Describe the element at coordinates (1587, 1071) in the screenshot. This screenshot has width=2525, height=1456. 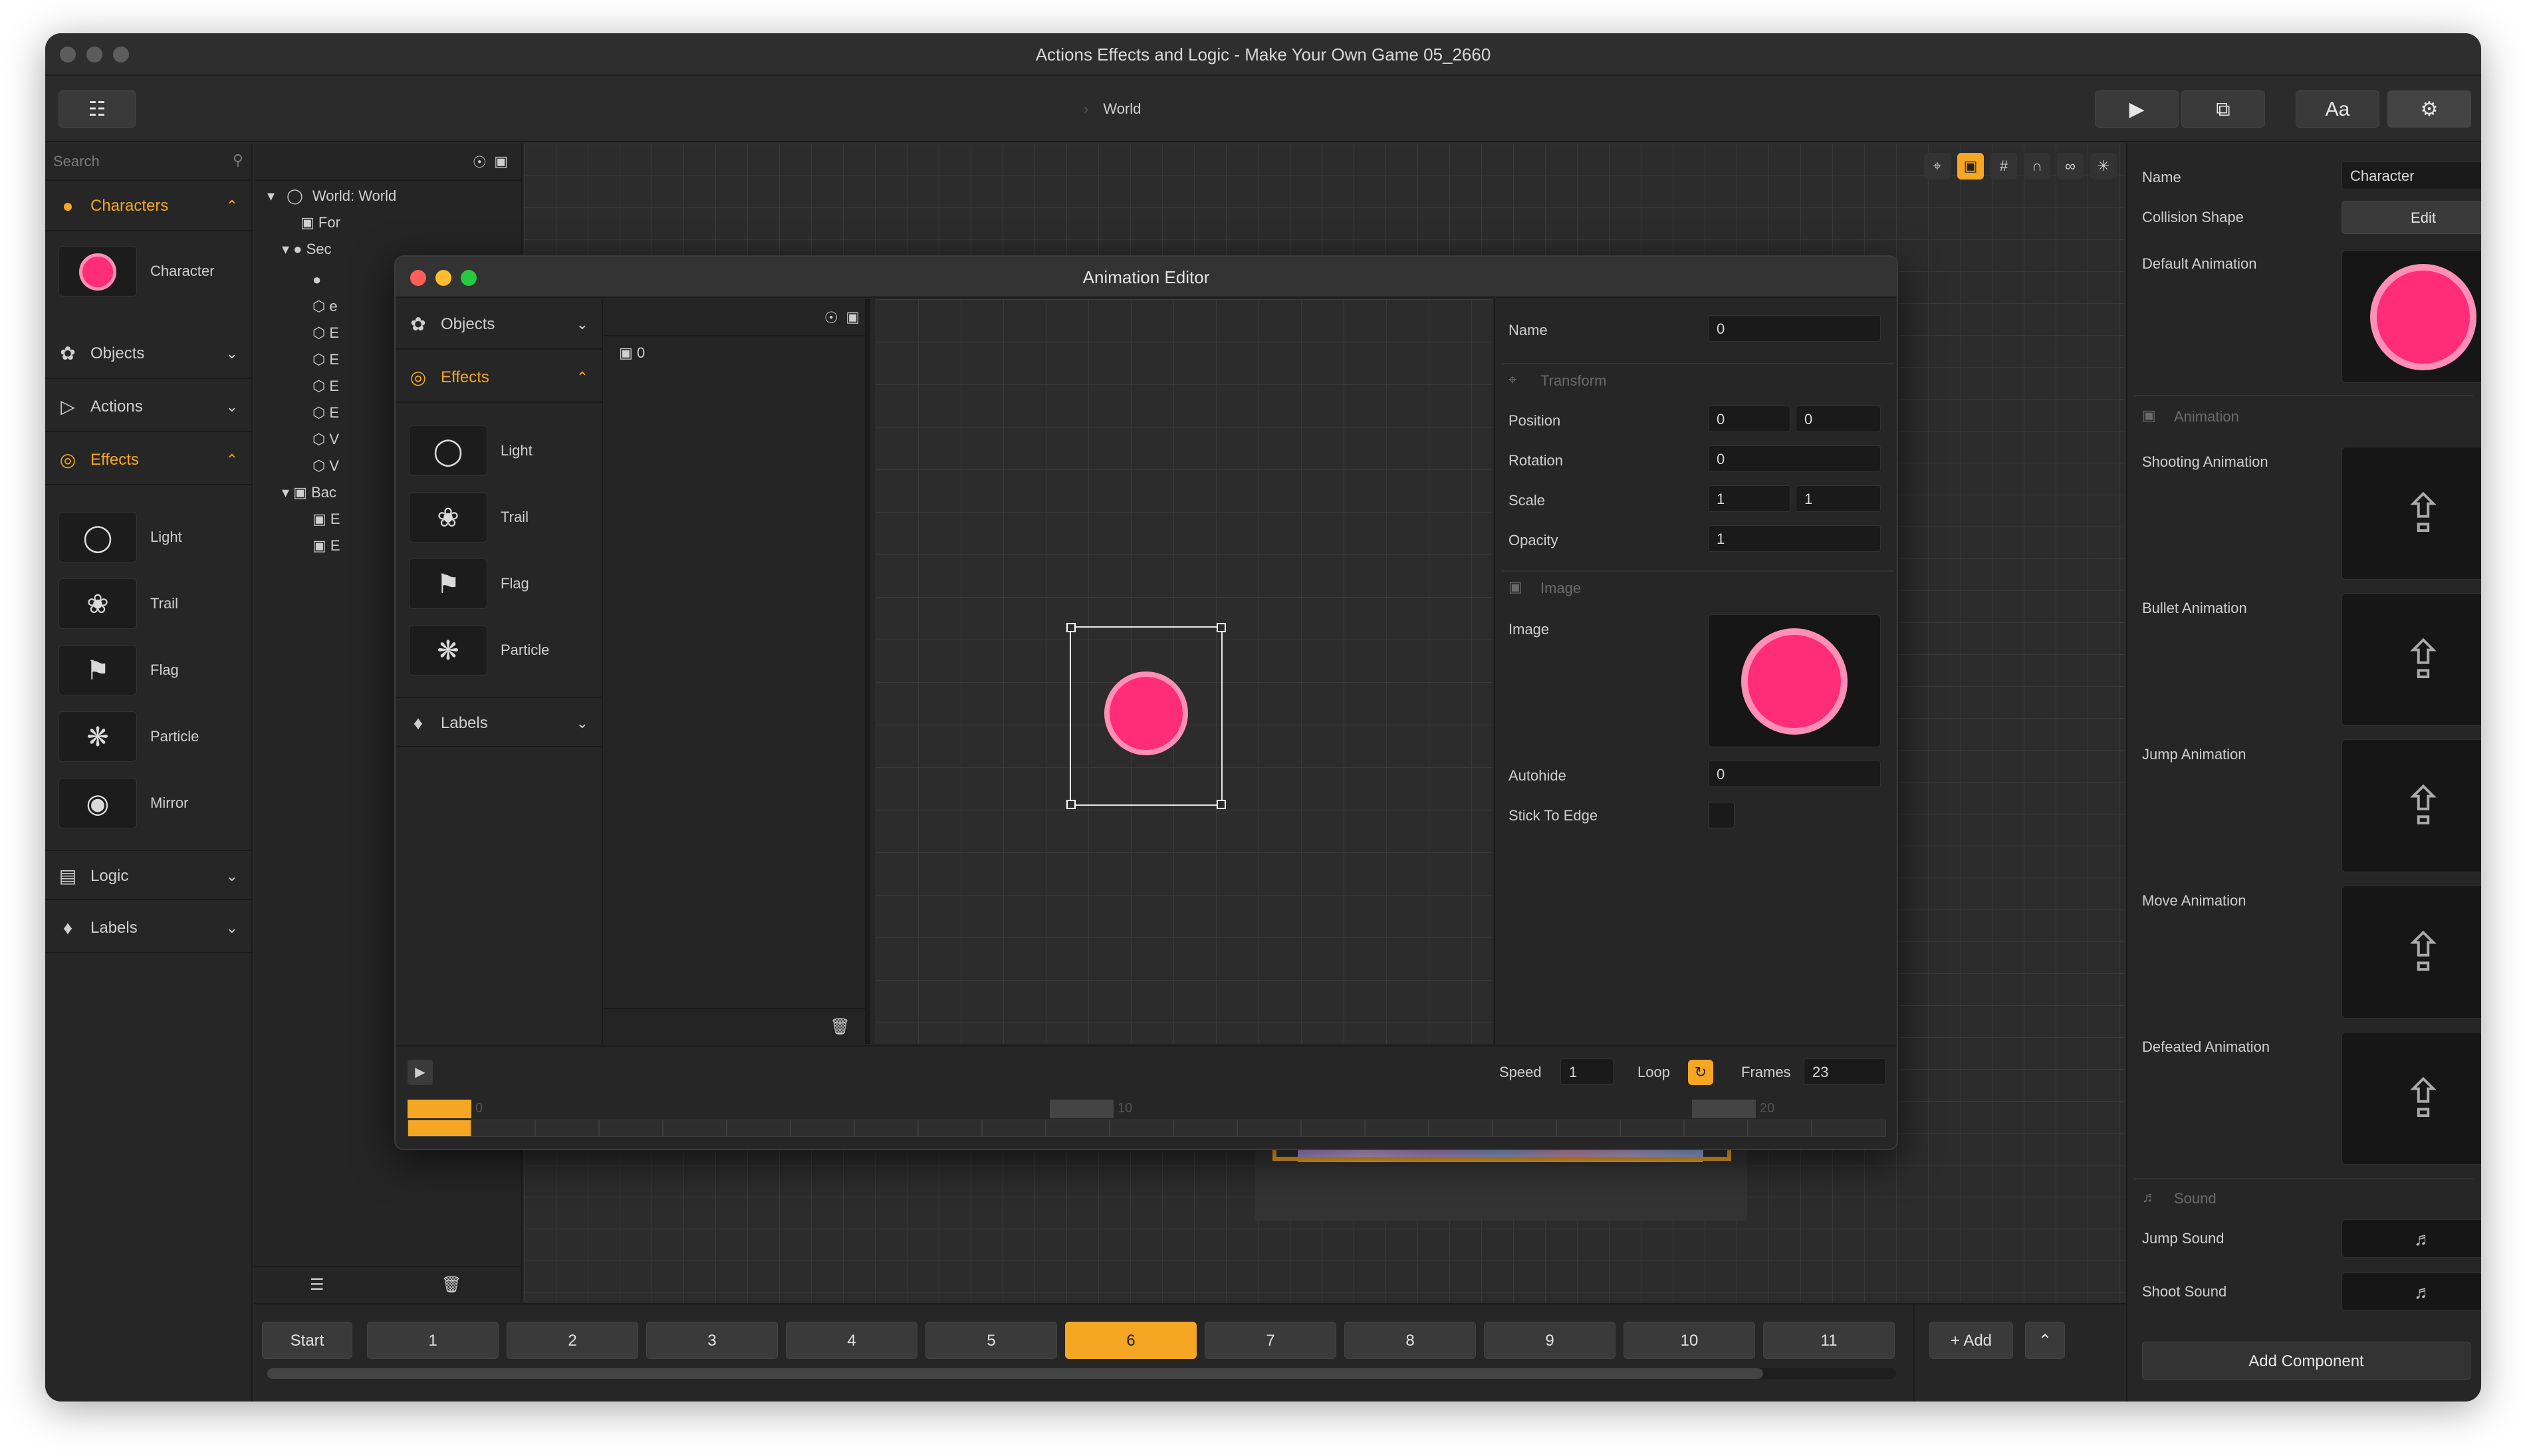
I see `speed-field: 1` at that location.